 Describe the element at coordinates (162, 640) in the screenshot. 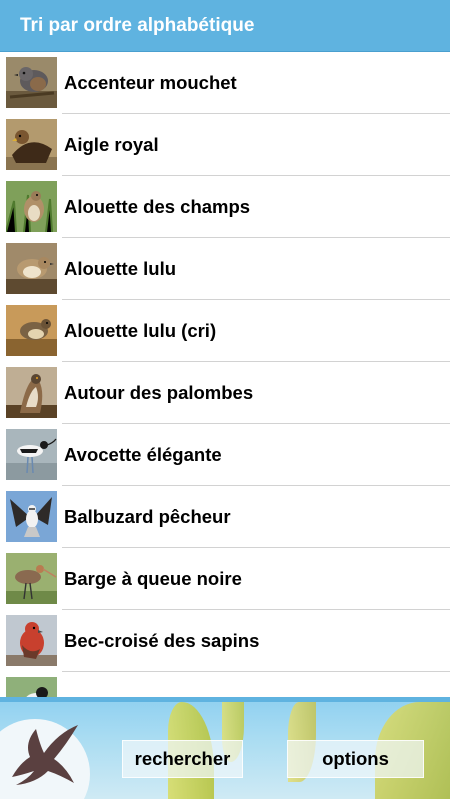

I see `bird-name: Bec-croisé des sapins` at that location.